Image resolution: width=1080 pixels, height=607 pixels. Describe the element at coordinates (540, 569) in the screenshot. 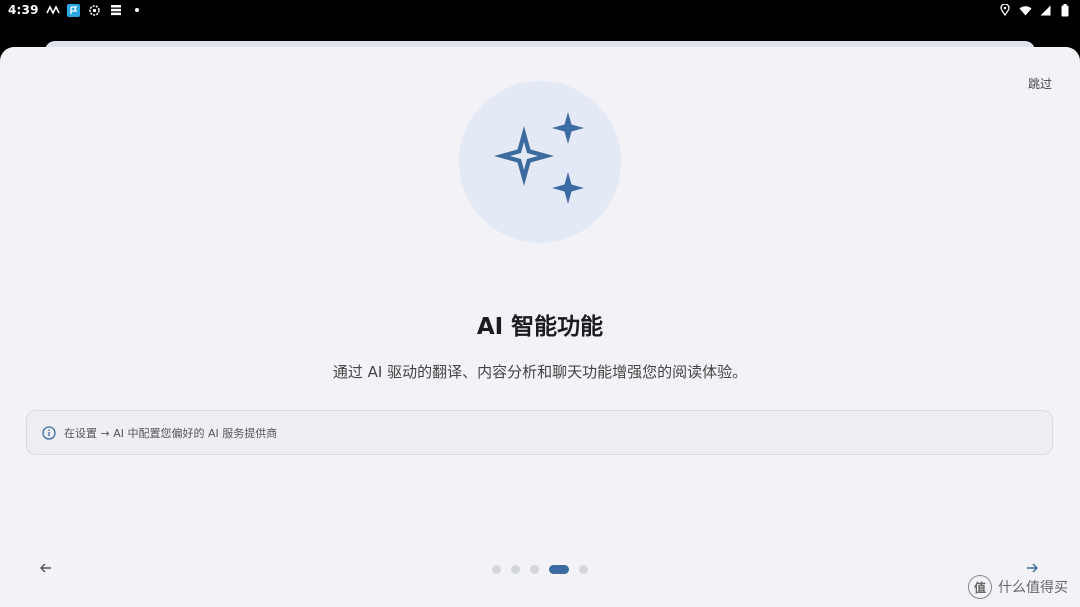

I see `page-indicator` at that location.